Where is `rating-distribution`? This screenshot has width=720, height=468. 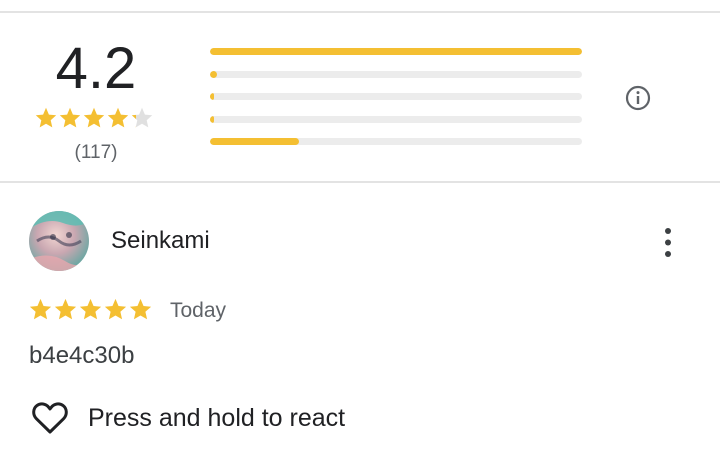
rating-distribution is located at coordinates (396, 104).